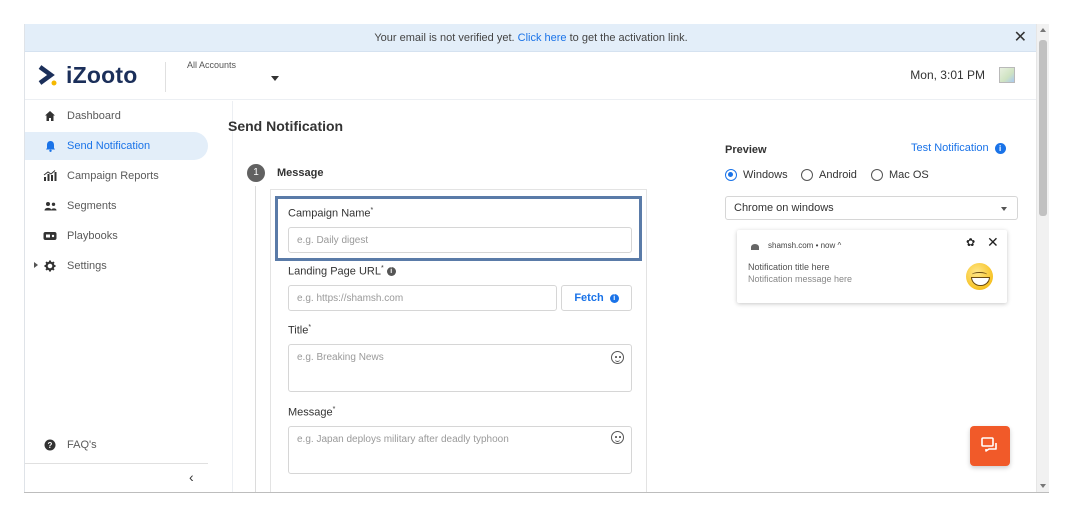 The width and height of the screenshot is (1068, 521). Describe the element at coordinates (1004, 209) in the screenshot. I see `chevron-down-icon` at that location.